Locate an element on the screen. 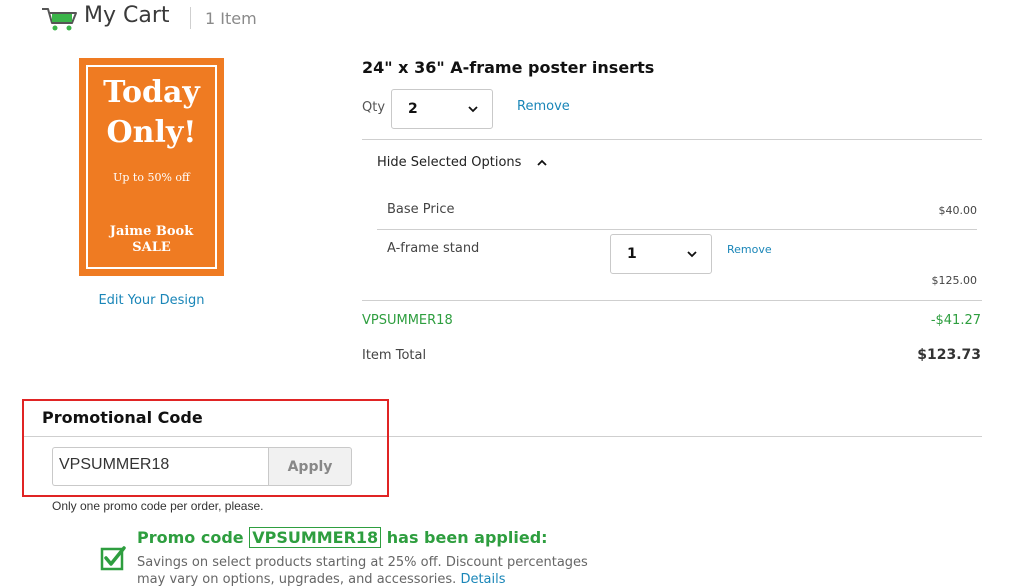 This screenshot has height=588, width=1021. remove-item-link: Remove is located at coordinates (543, 106).